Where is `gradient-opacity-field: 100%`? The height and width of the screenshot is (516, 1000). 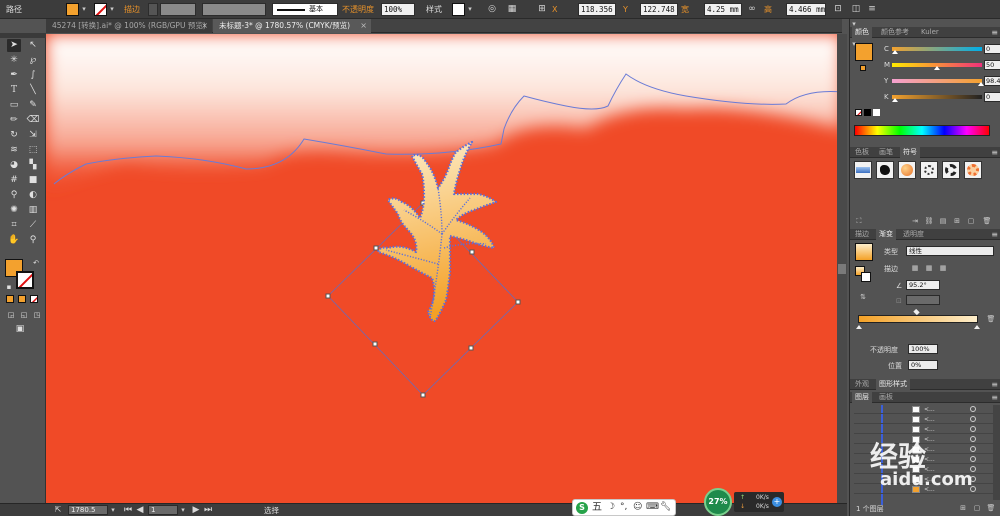
gradient-opacity-field: 100% is located at coordinates (923, 349).